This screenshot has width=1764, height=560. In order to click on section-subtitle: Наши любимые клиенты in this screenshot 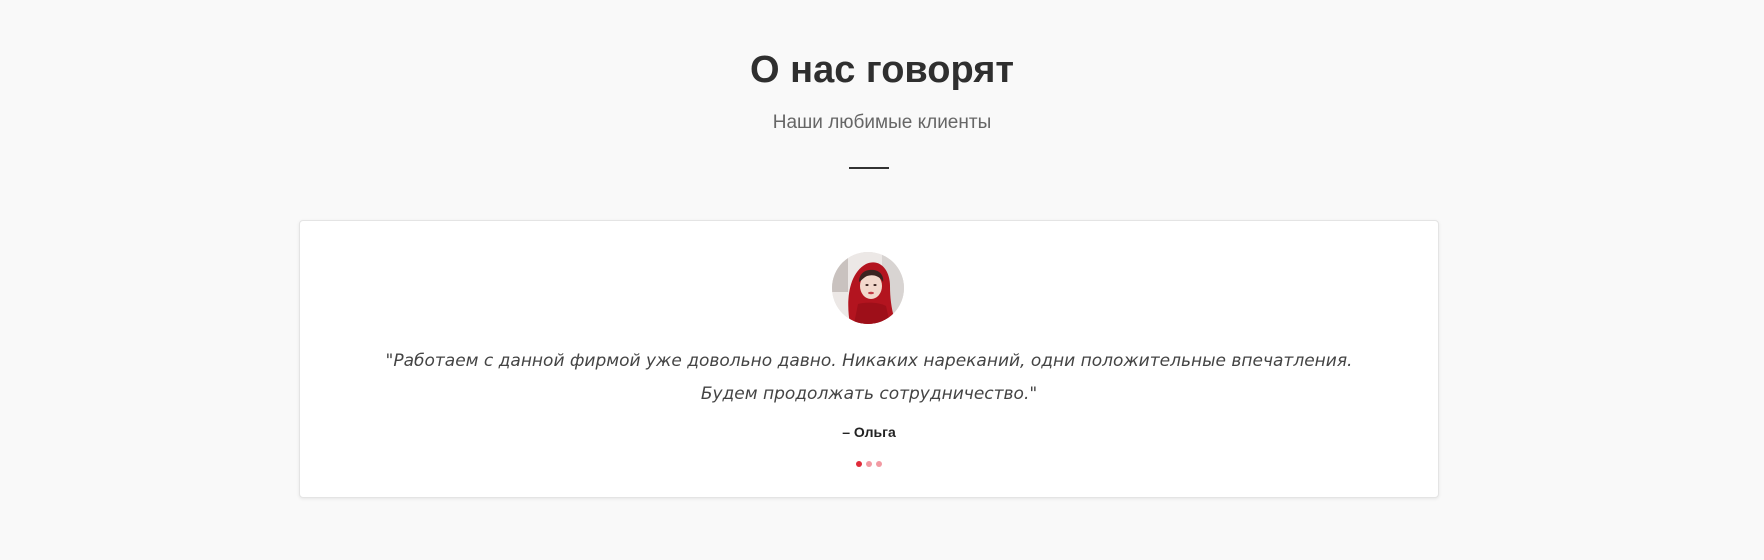, I will do `click(882, 122)`.